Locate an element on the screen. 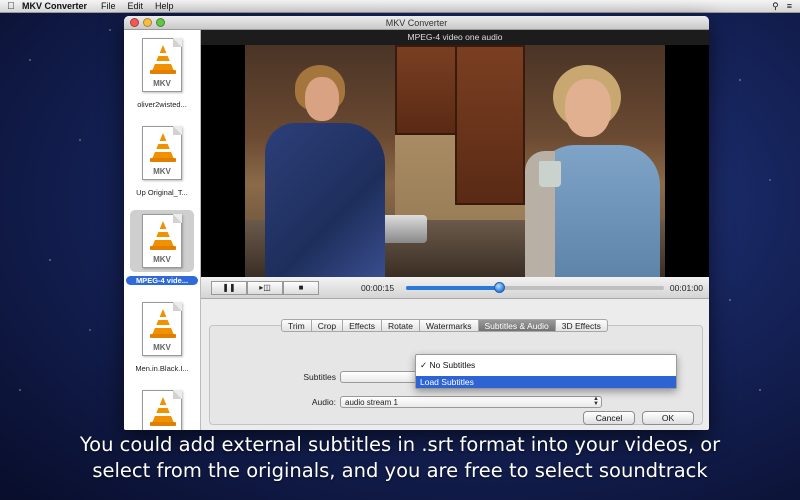  ok-button: OK is located at coordinates (668, 418).